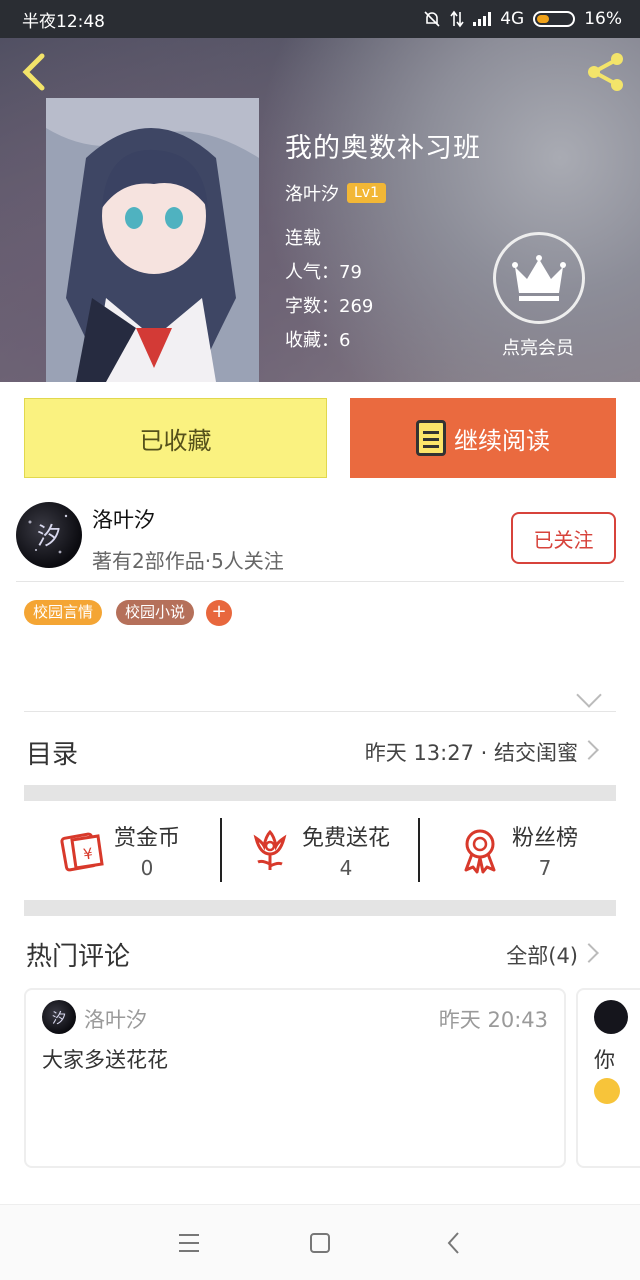 Image resolution: width=640 pixels, height=1280 pixels. What do you see at coordinates (502, 440) in the screenshot?
I see `continue-reading-label: 继续阅读` at bounding box center [502, 440].